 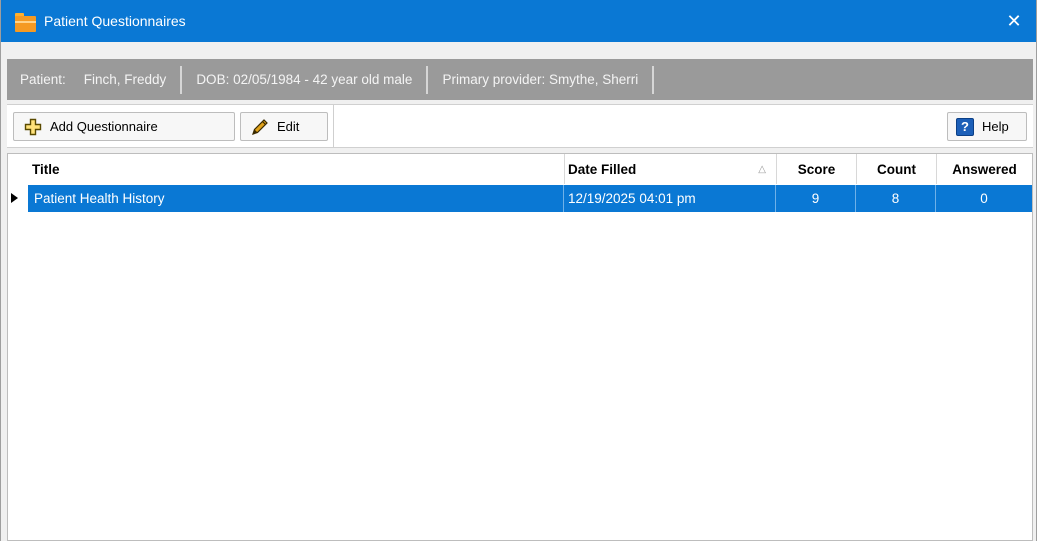 What do you see at coordinates (984, 198) in the screenshot?
I see `cell-answered: 0` at bounding box center [984, 198].